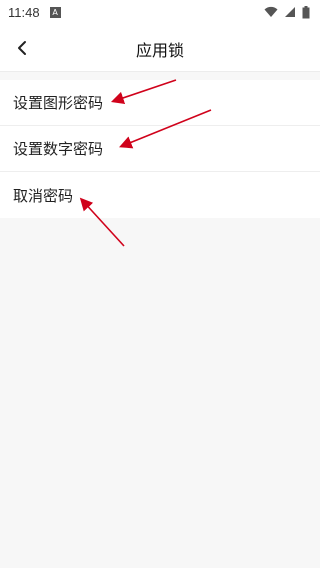  What do you see at coordinates (160, 195) in the screenshot?
I see `list-item-cancel-password: 取消密码` at bounding box center [160, 195].